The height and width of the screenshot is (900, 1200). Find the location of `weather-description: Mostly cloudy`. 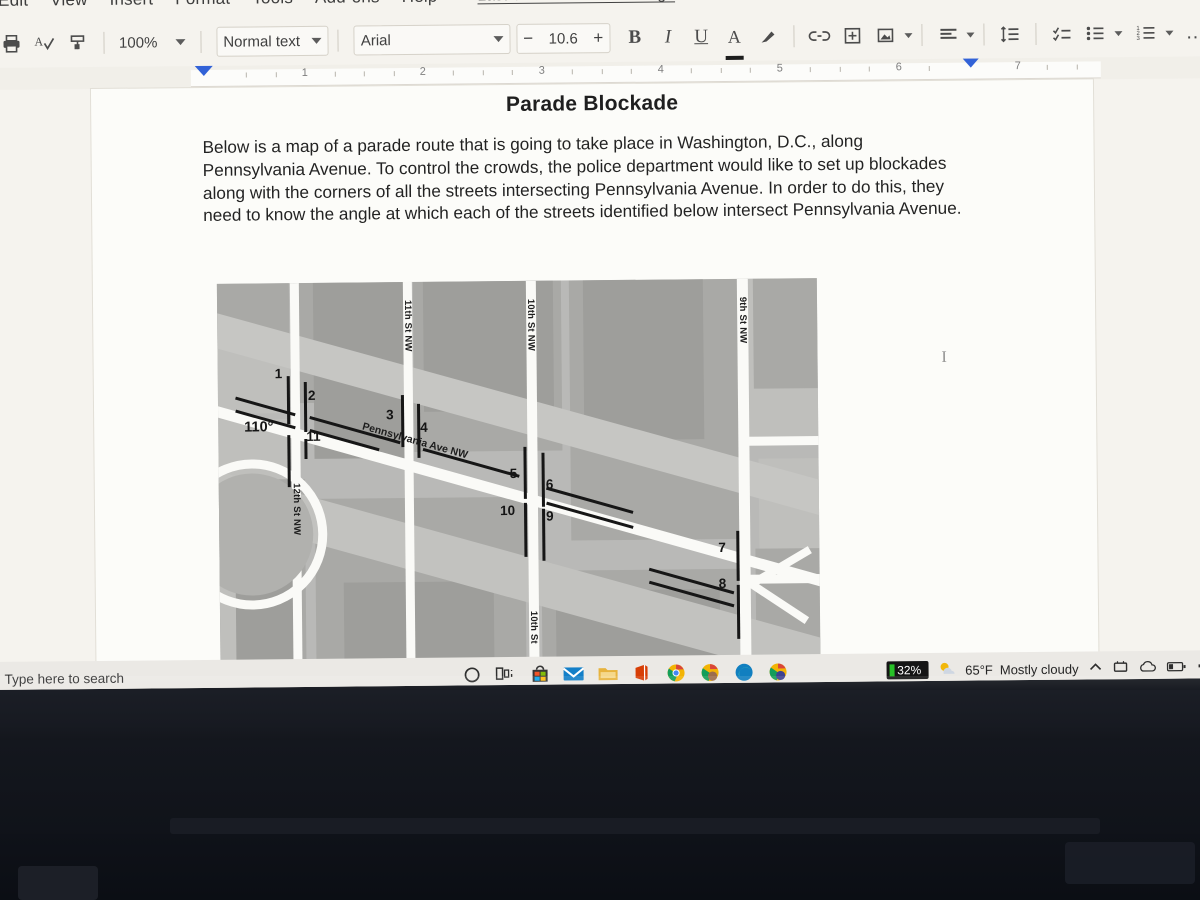

weather-description: Mostly cloudy is located at coordinates (1039, 669).